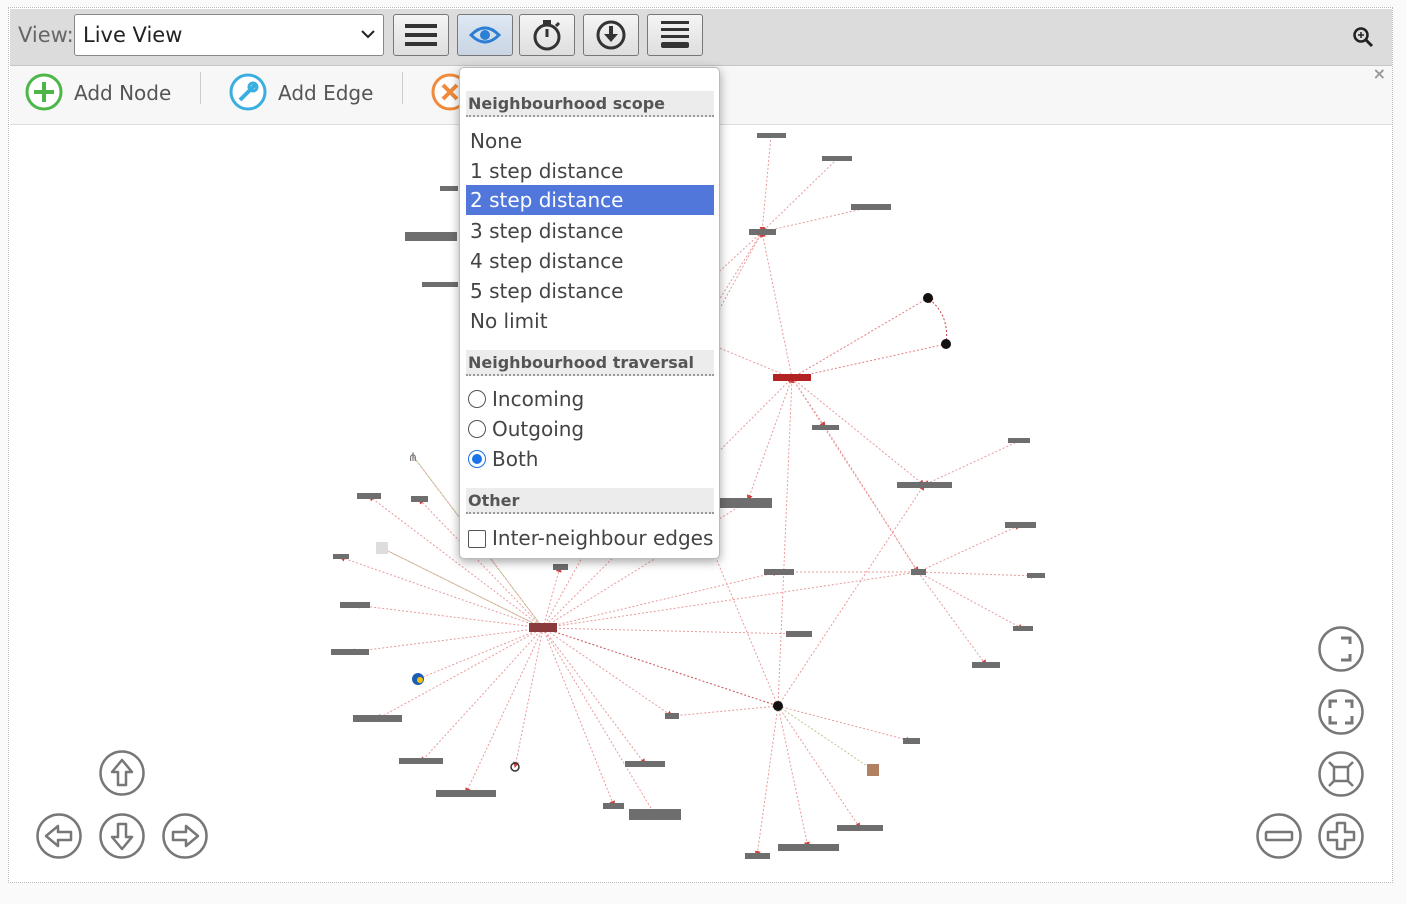  I want to click on pan-up-button, so click(122, 773).